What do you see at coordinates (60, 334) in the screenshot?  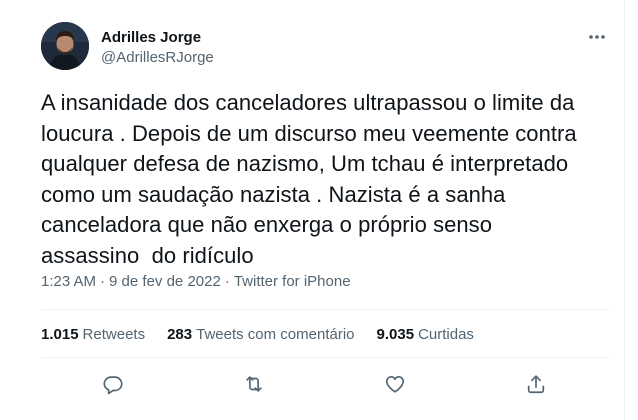 I see `retweets-count: 1.015` at bounding box center [60, 334].